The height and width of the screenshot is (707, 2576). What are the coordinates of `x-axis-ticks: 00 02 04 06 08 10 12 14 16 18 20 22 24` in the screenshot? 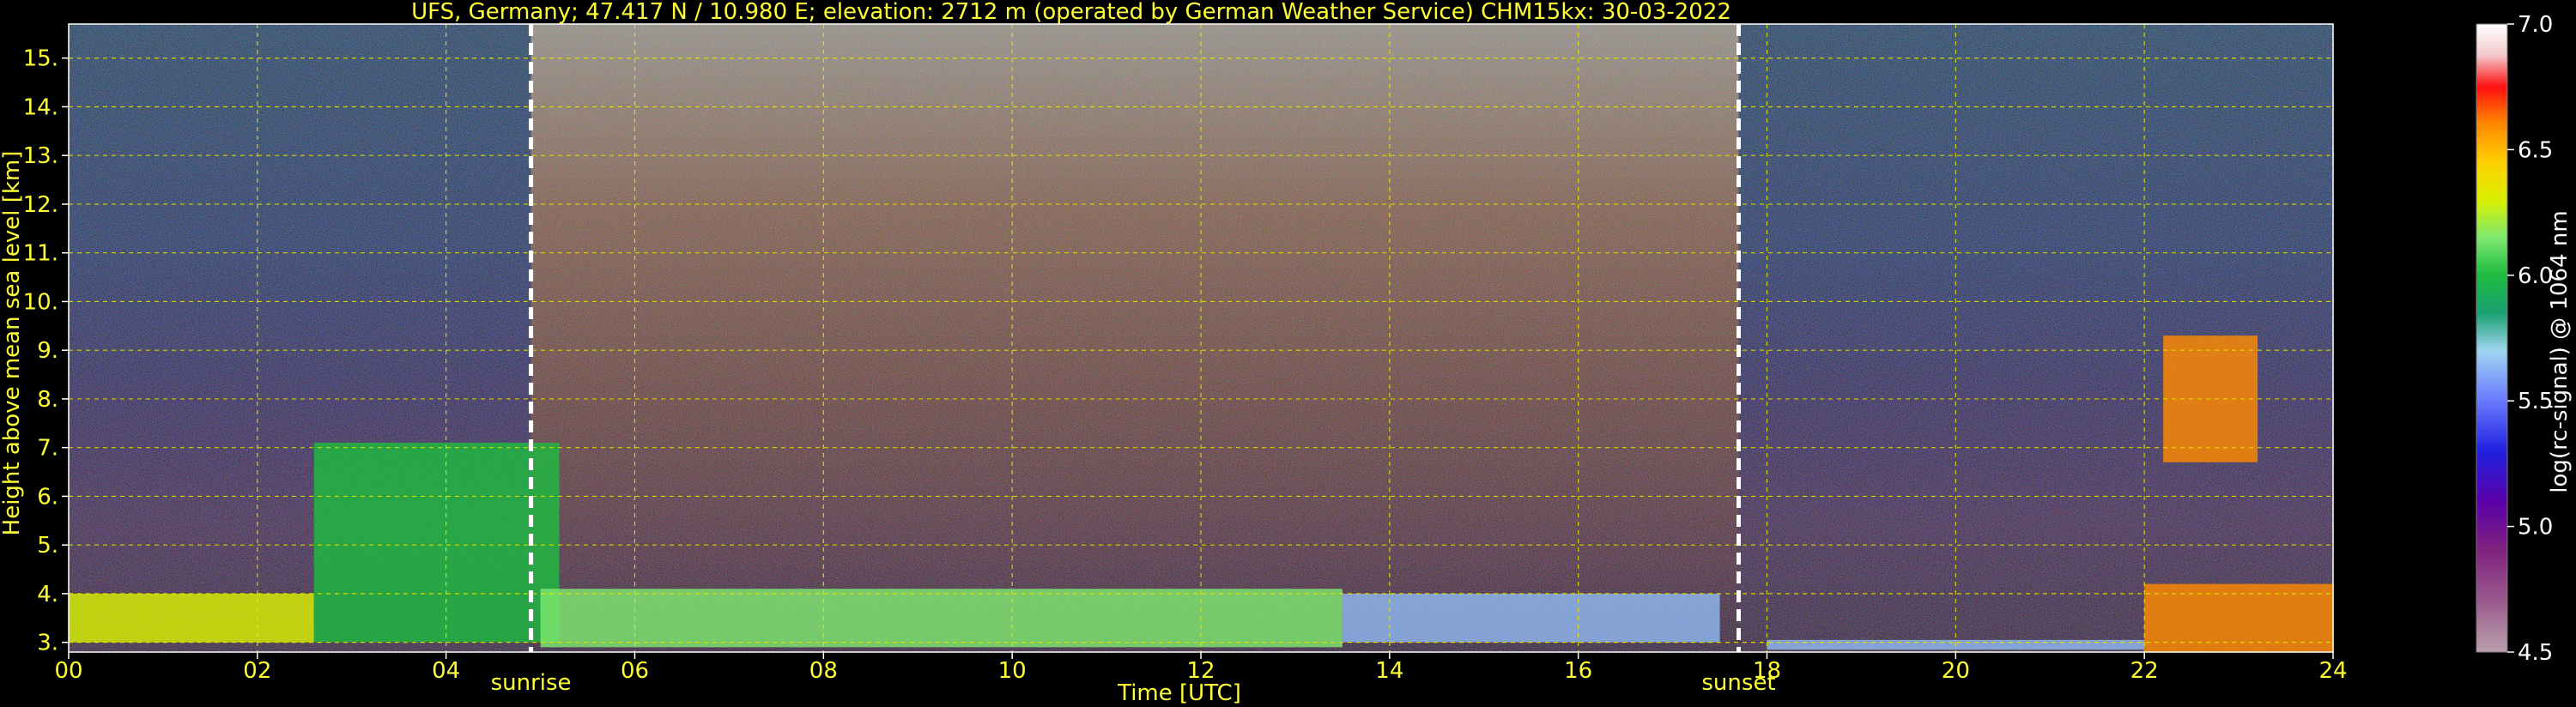 It's located at (1201, 668).